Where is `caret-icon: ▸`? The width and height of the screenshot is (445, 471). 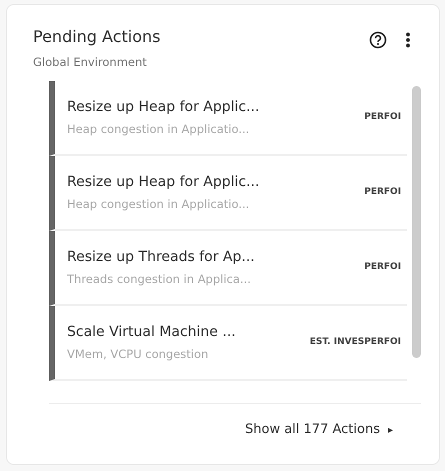 caret-icon: ▸ is located at coordinates (390, 430).